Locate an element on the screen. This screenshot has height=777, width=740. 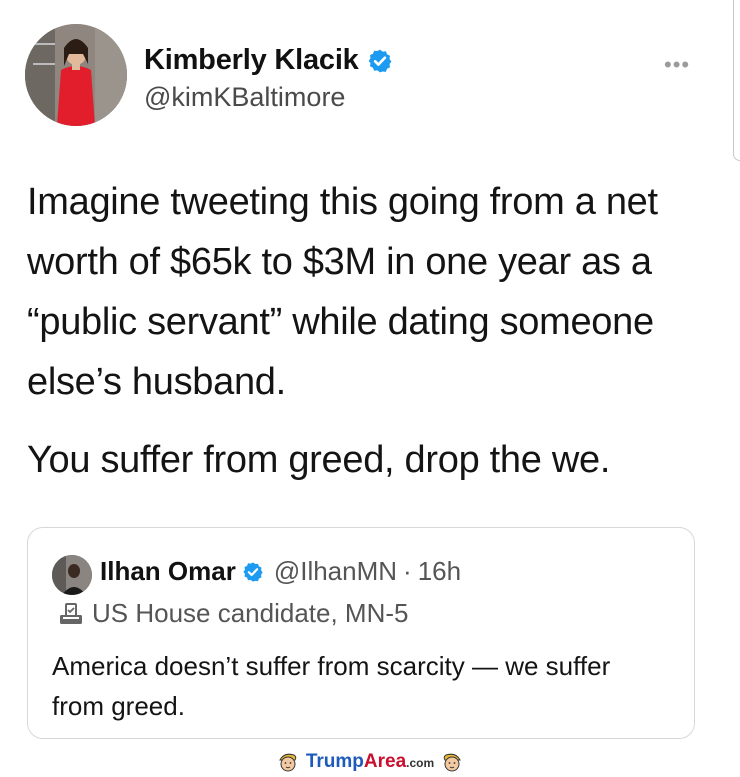
quoted-tweet-header: Ilhan Omar @IlhanMN · 16h is located at coordinates (280, 571).